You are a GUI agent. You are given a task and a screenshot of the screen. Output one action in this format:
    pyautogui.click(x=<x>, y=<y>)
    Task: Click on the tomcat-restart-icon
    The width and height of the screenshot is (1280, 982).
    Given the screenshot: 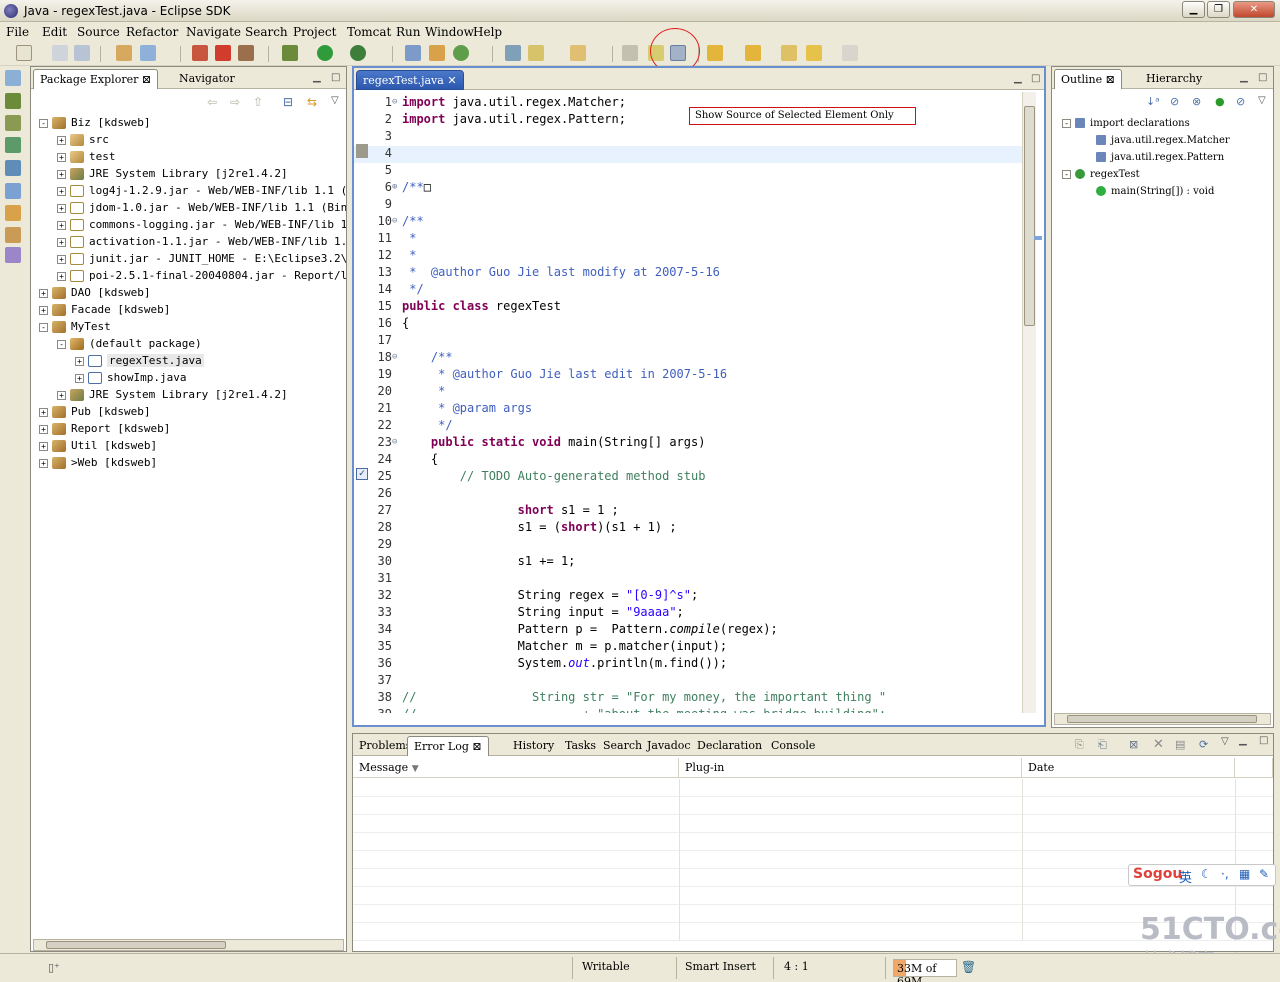 What is the action you would take?
    pyautogui.click(x=246, y=53)
    